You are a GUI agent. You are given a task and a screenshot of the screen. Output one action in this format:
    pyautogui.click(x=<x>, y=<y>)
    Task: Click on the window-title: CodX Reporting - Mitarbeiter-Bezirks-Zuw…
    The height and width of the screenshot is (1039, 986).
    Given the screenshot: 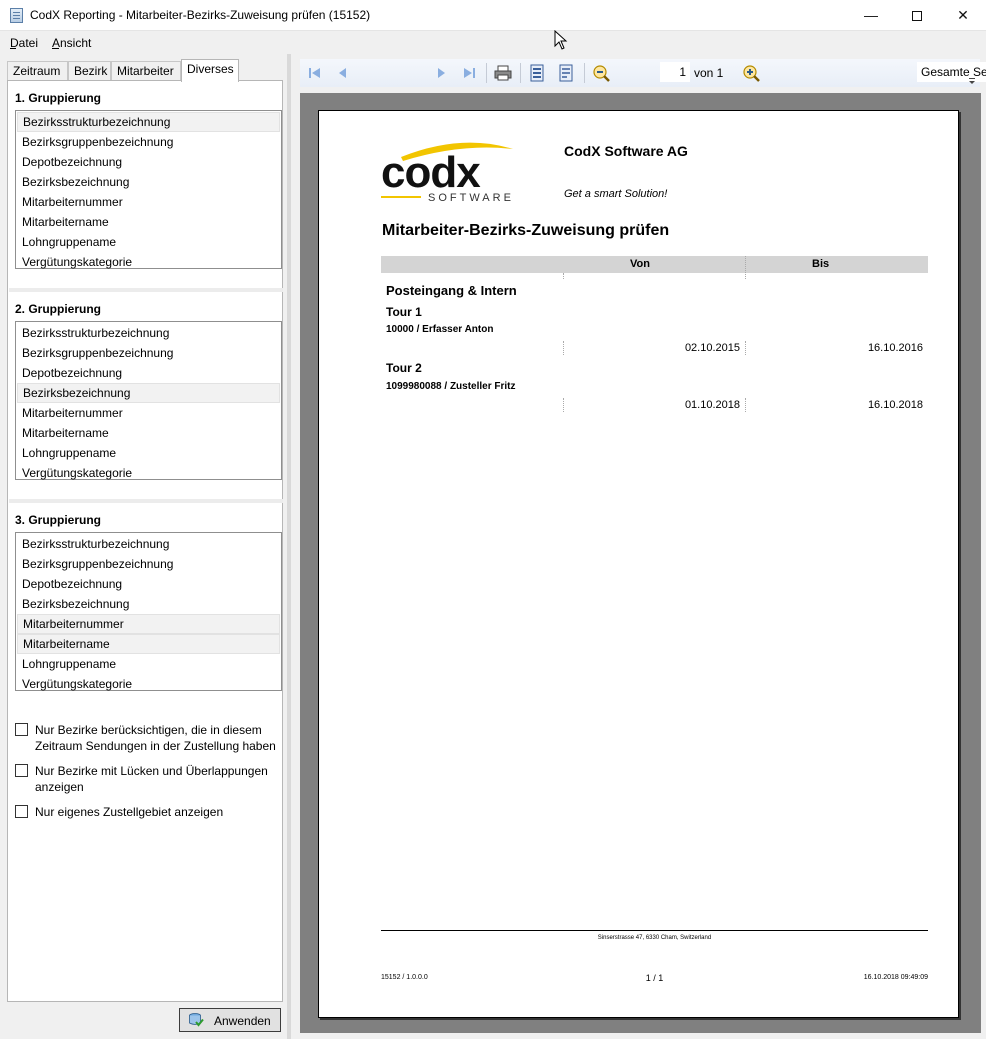 What is the action you would take?
    pyautogui.click(x=200, y=15)
    